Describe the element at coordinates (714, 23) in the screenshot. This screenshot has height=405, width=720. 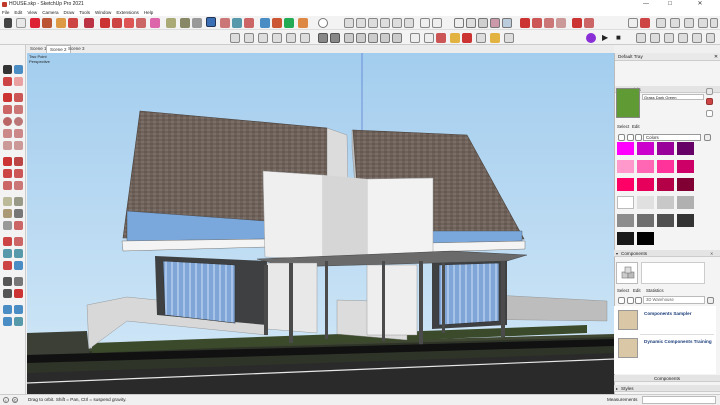
I see `drape-icon` at that location.